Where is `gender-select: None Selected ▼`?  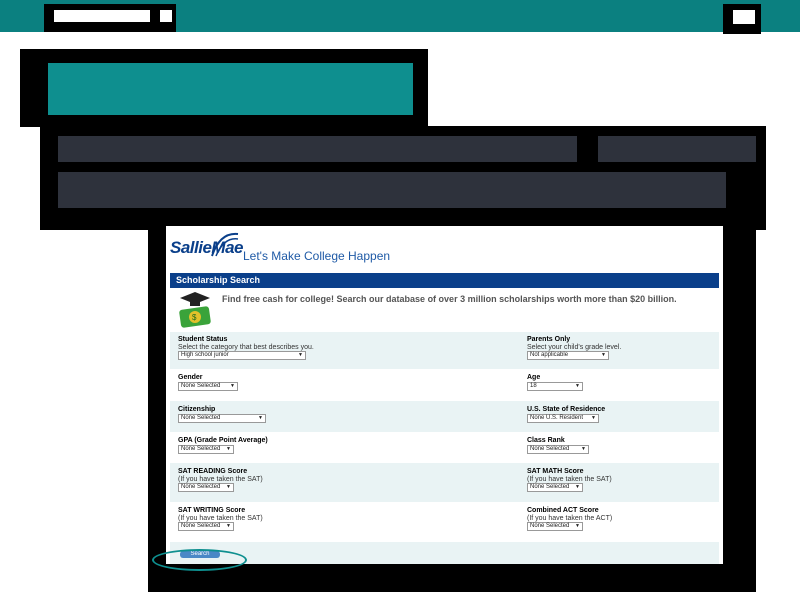 gender-select: None Selected ▼ is located at coordinates (208, 386).